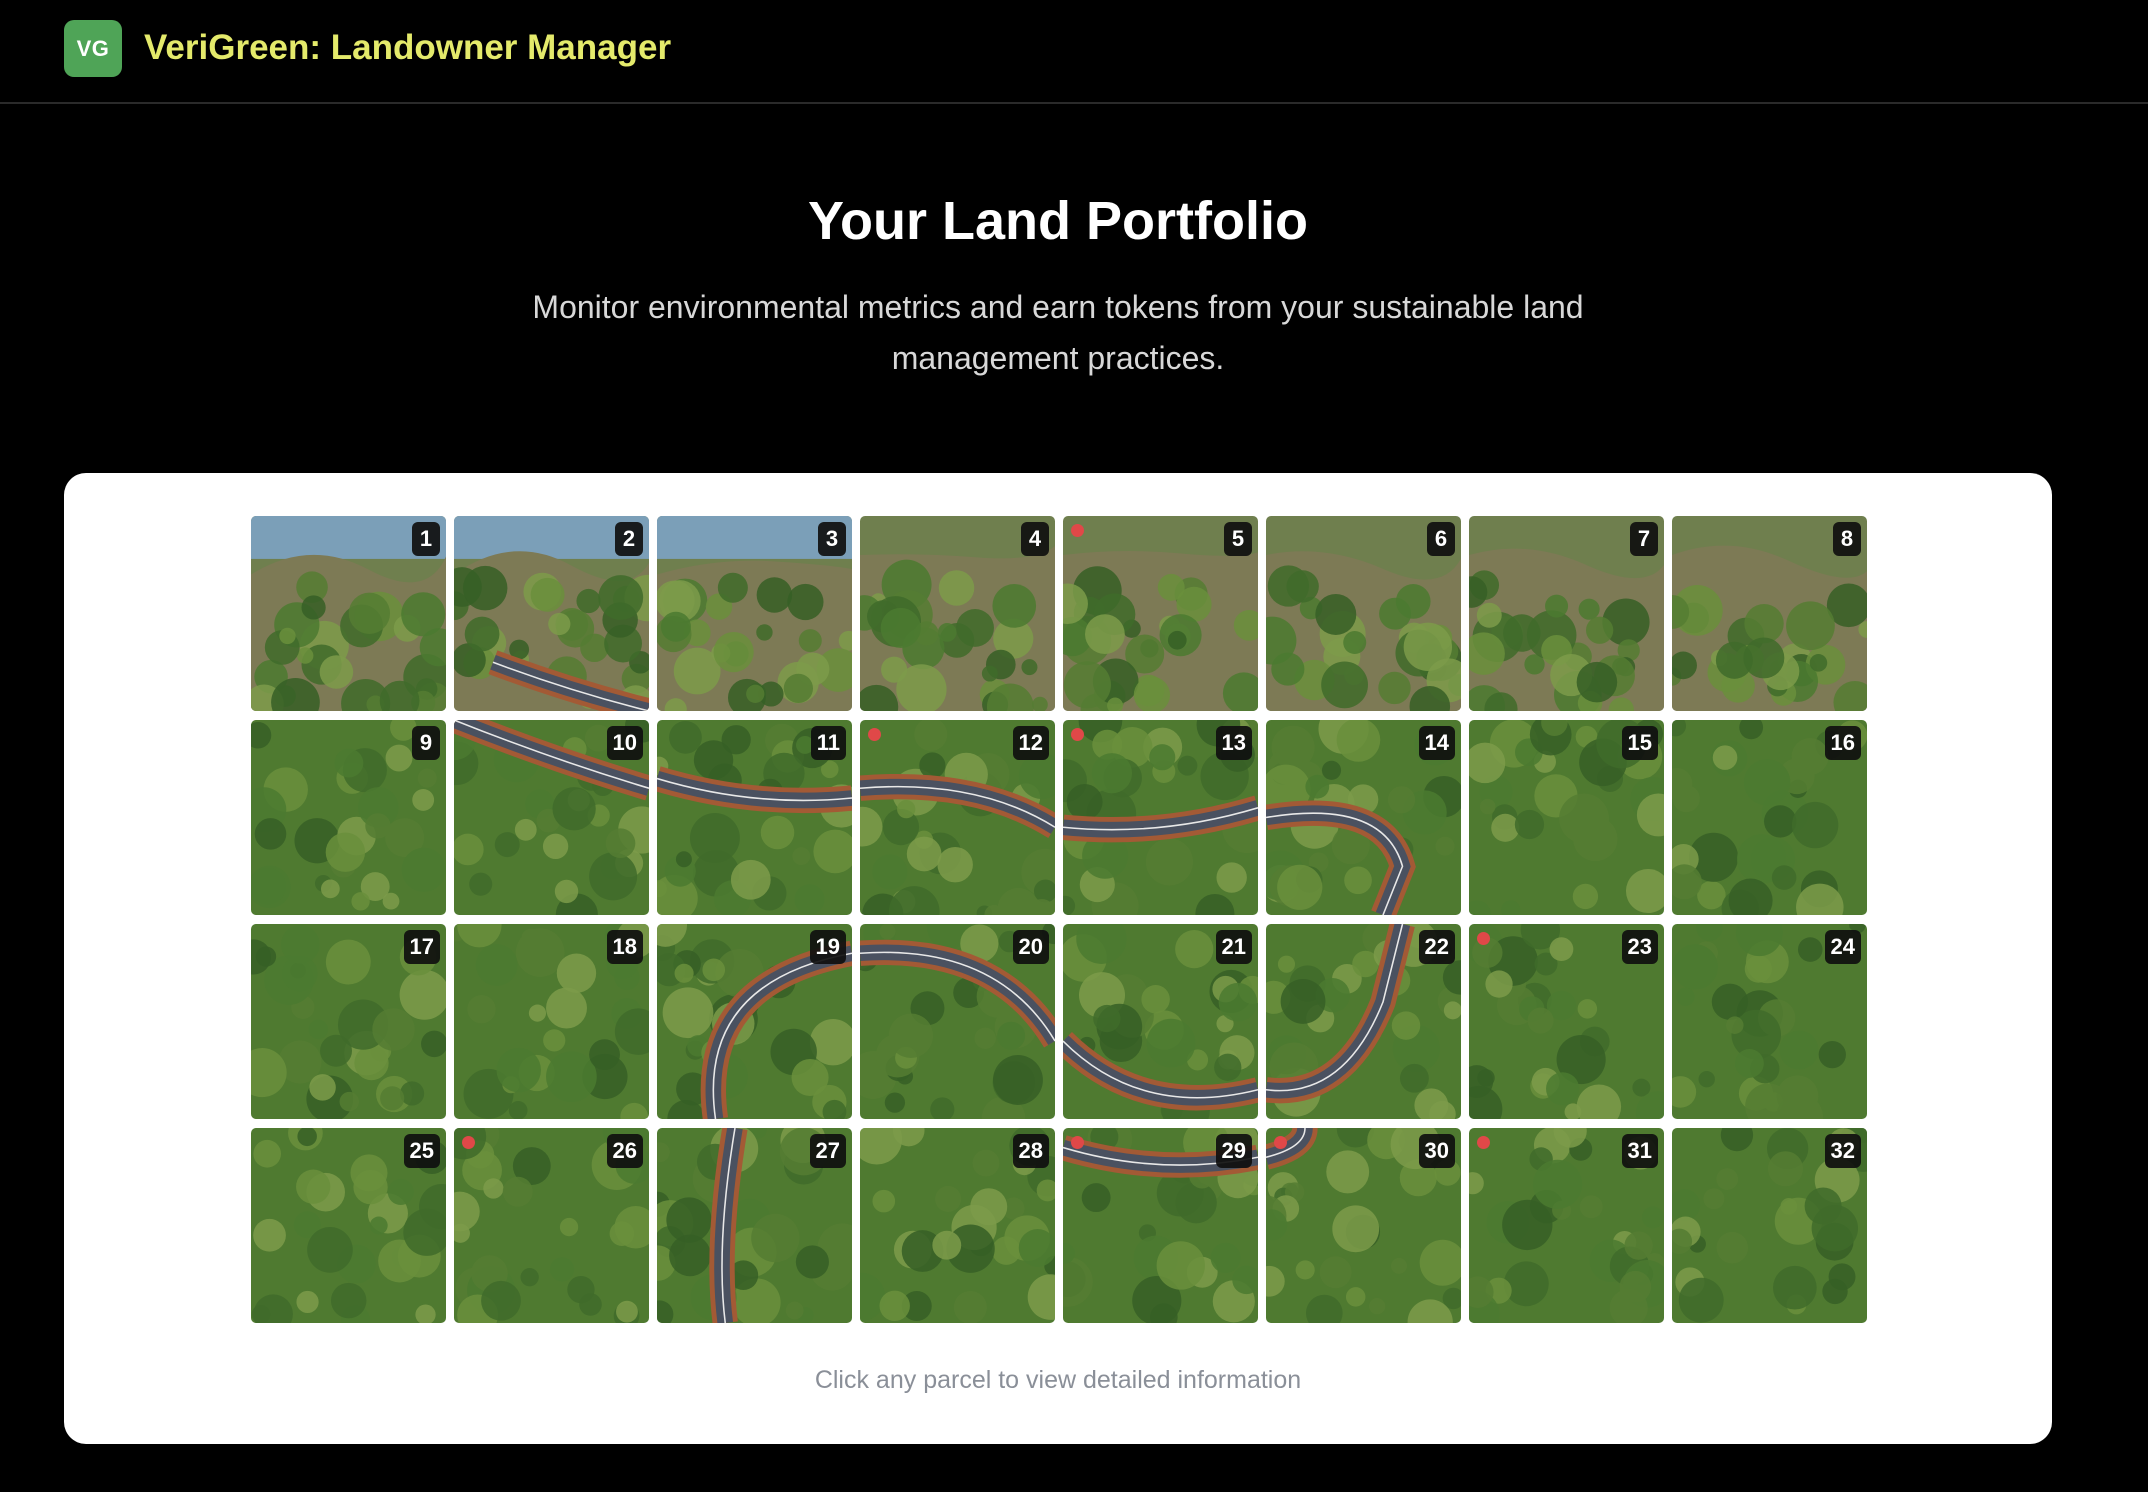 The image size is (2148, 1492). I want to click on parcel-number-badge: 7, so click(1644, 539).